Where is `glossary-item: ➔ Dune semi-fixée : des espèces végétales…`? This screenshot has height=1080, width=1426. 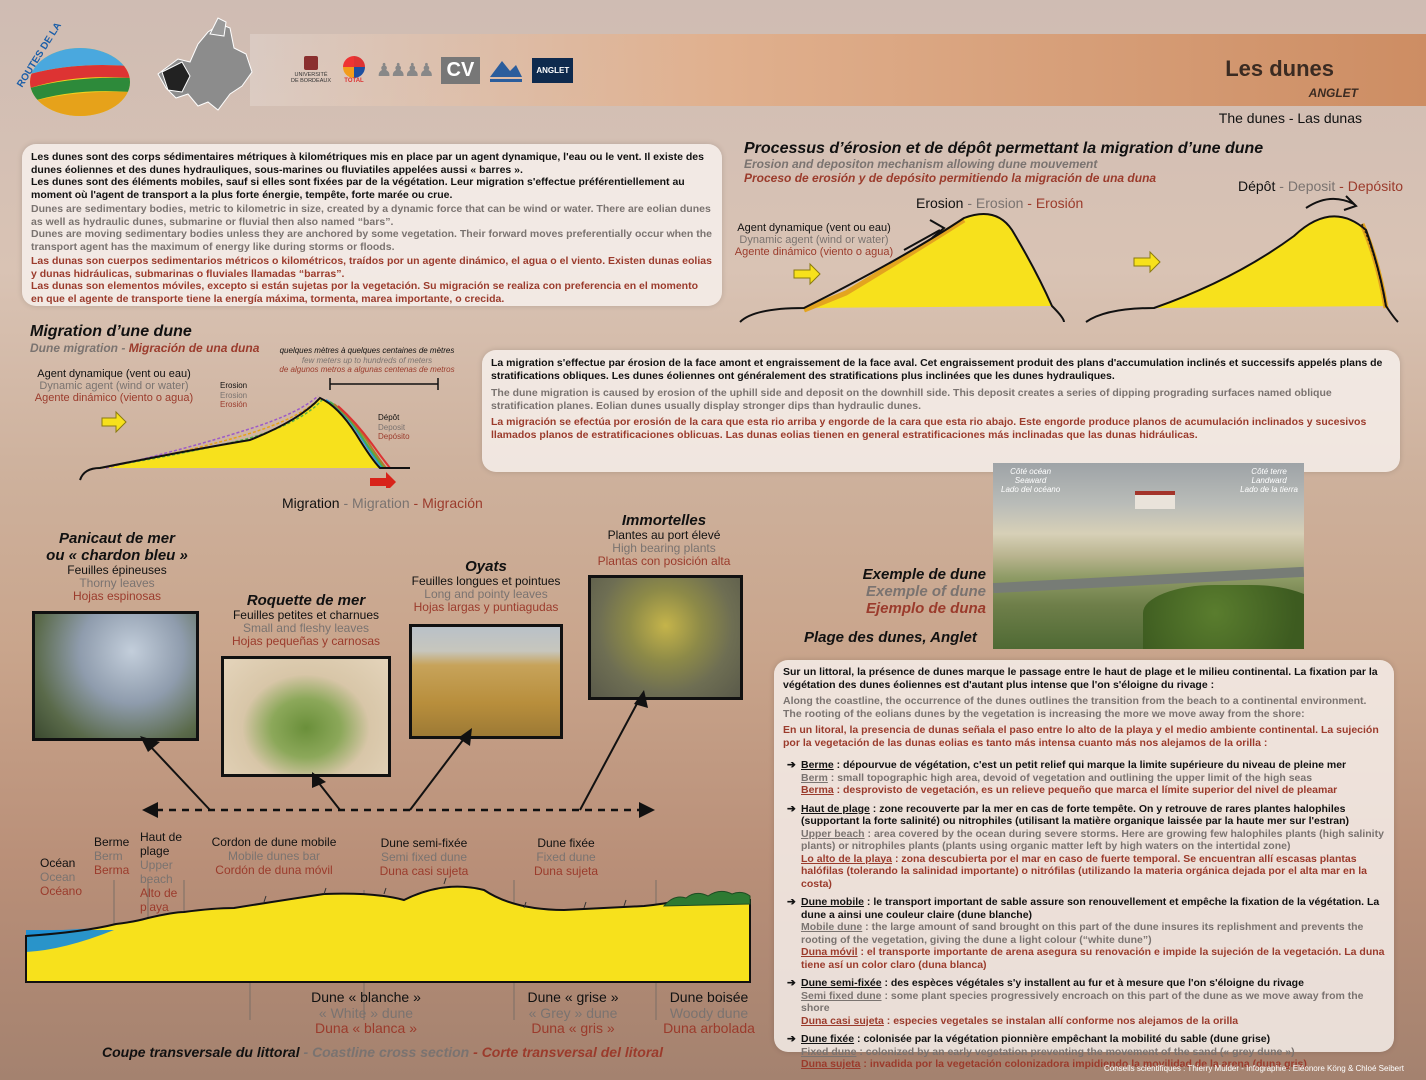
glossary-item: ➔ Dune semi-fixée : des espèces végétales… is located at coordinates (1086, 1002).